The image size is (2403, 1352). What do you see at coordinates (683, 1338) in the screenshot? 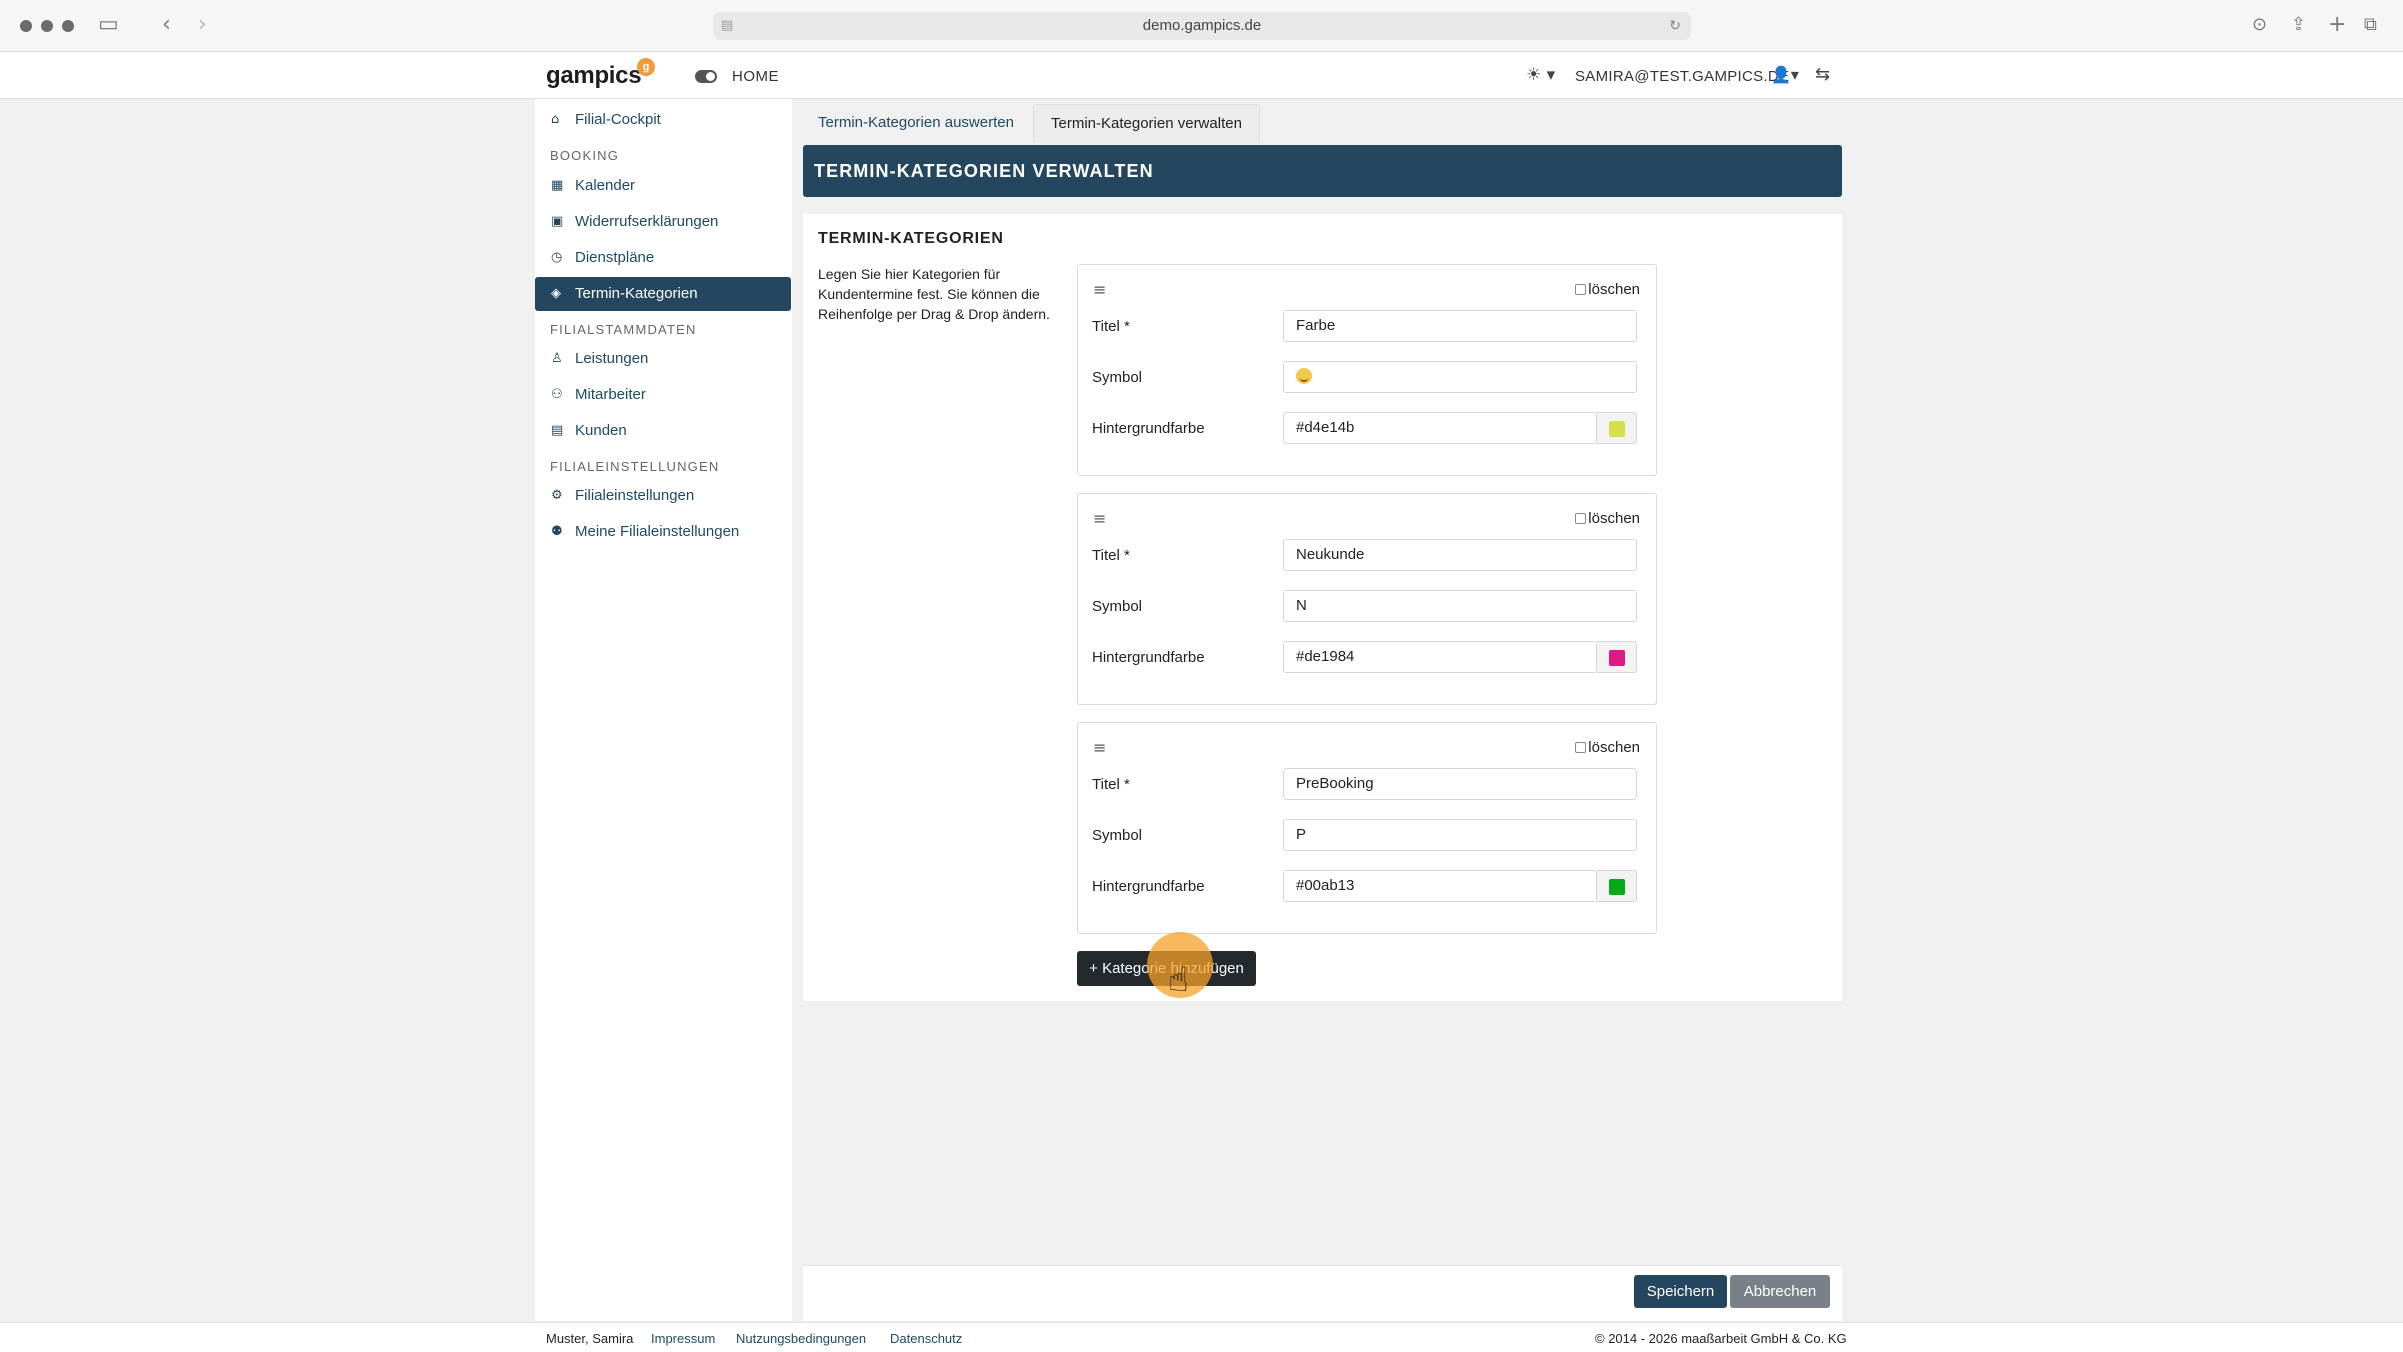
I see `impressum-link: Impressum` at bounding box center [683, 1338].